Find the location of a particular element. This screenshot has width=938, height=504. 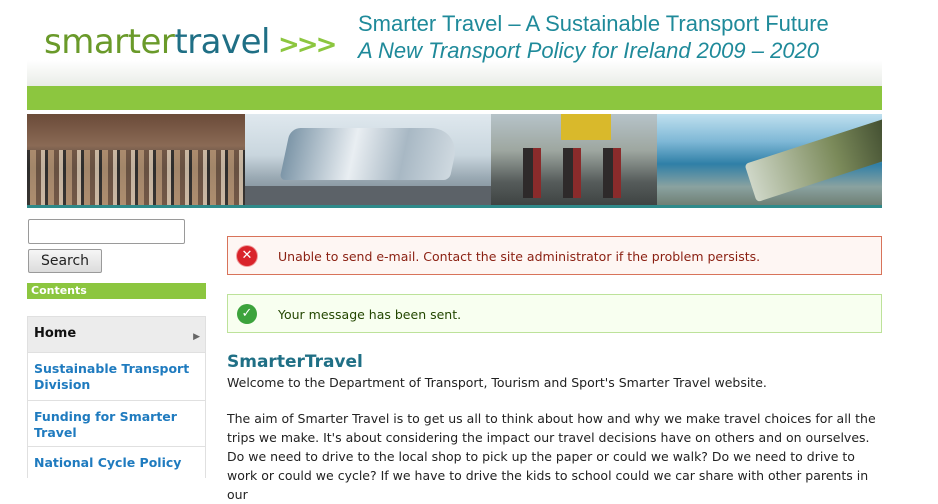

sidebar-item-national-cycle-policy: National Cycle Policy is located at coordinates (116, 462).